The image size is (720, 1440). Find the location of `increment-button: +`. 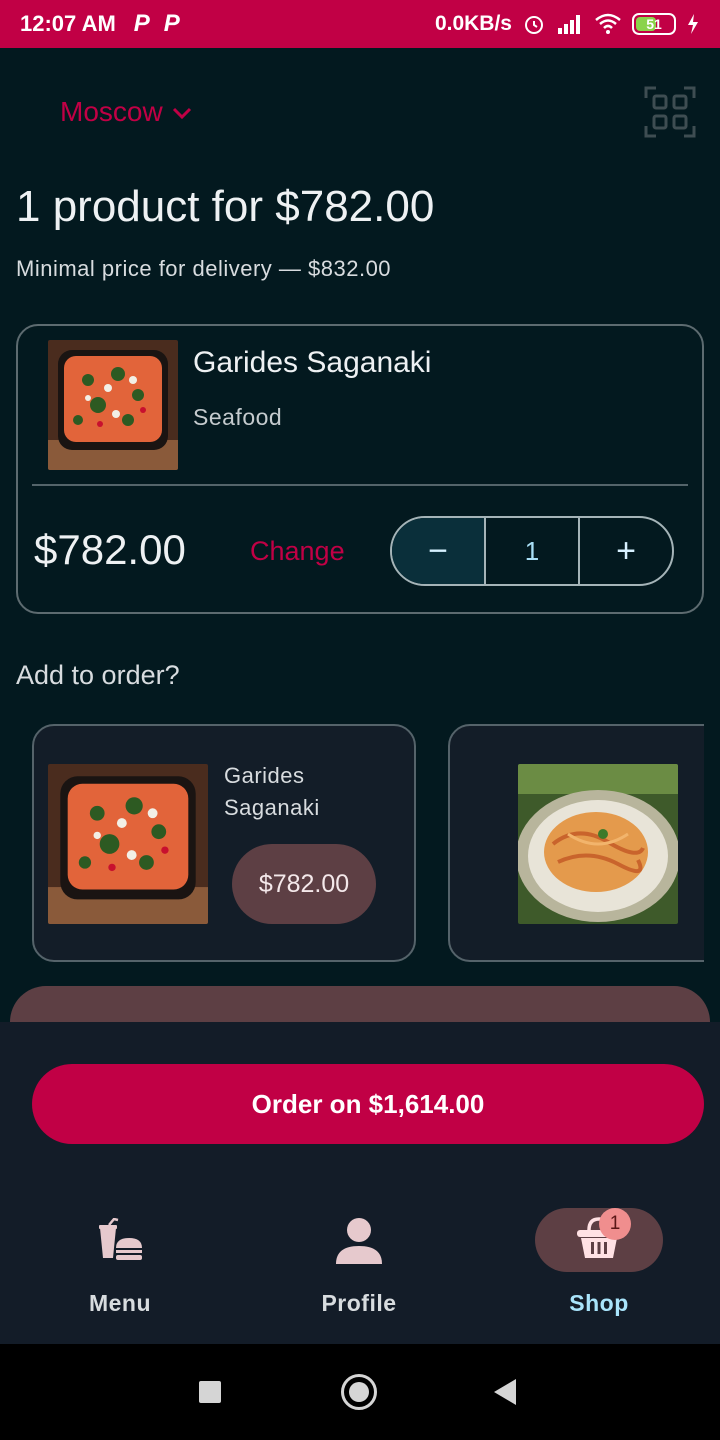

increment-button: + is located at coordinates (626, 551).